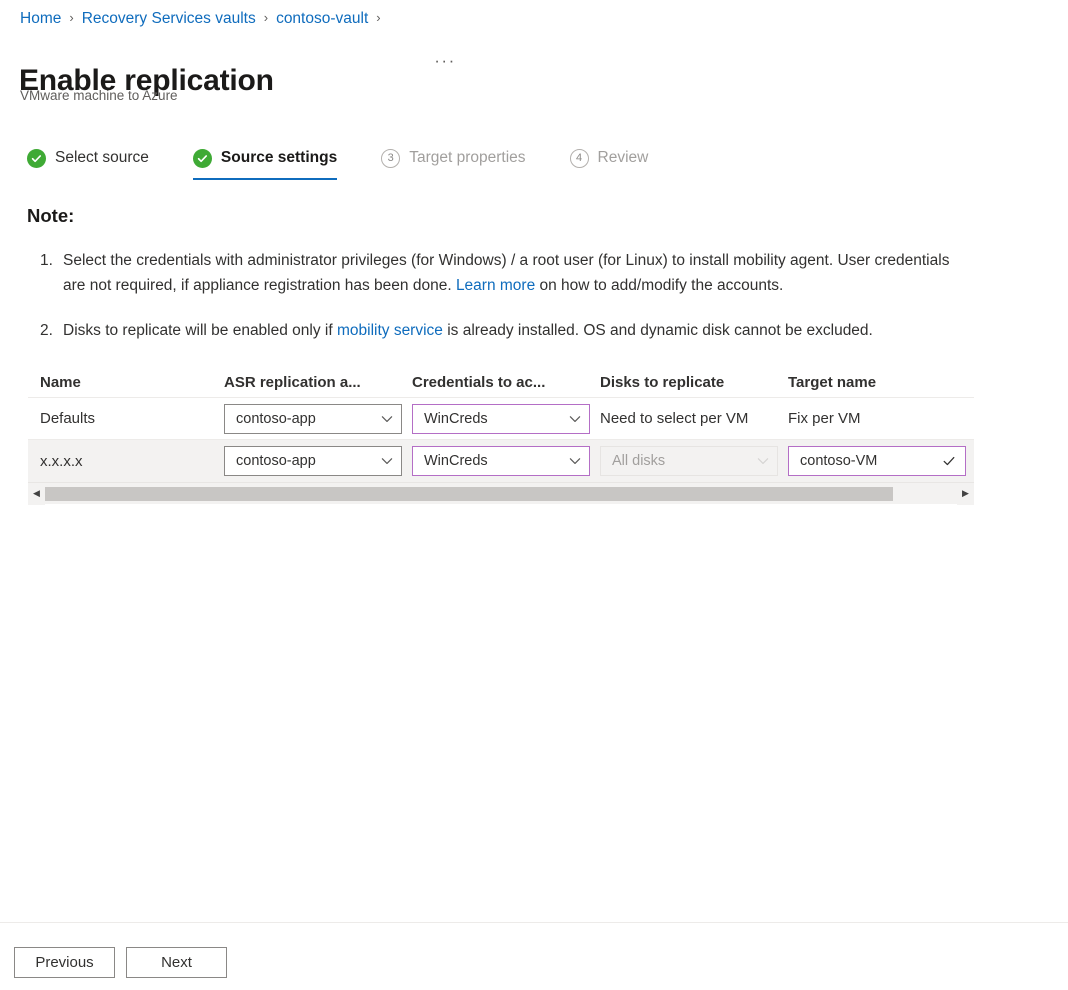  I want to click on step-active-underline, so click(265, 178).